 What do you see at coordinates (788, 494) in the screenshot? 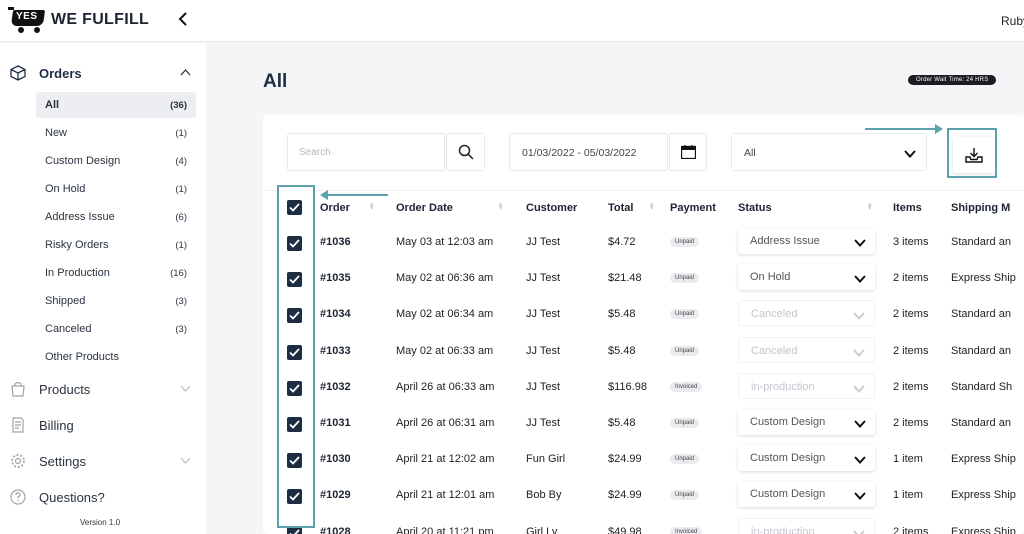
I see `status-value: Custom Design` at bounding box center [788, 494].